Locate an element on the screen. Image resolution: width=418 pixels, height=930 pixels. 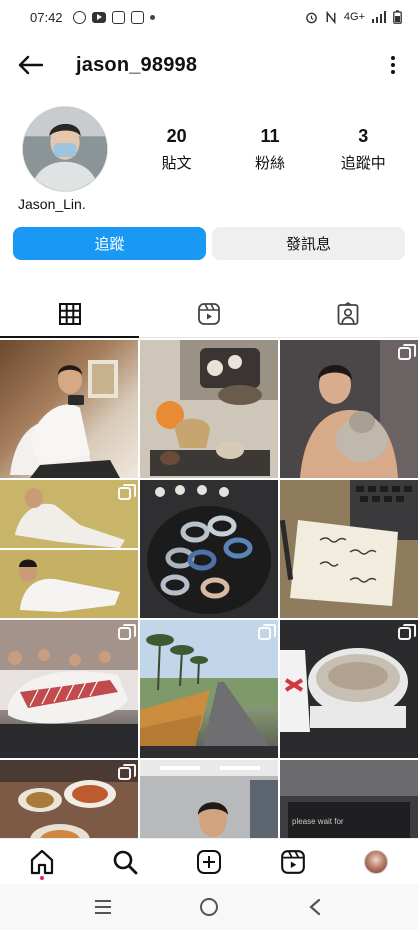
post-photo-handwritten-note is located at coordinates (349, 549).